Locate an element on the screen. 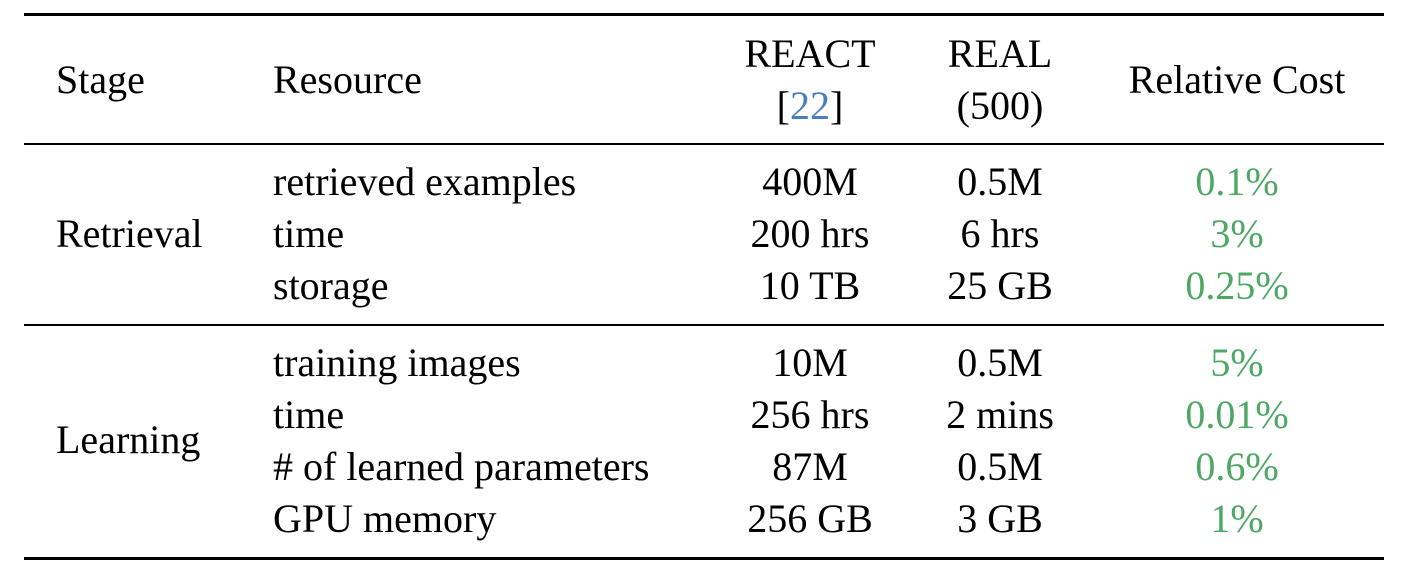 Image resolution: width=1408 pixels, height=580 pixels. relative-cost-cell: 0.01% is located at coordinates (1237, 414).